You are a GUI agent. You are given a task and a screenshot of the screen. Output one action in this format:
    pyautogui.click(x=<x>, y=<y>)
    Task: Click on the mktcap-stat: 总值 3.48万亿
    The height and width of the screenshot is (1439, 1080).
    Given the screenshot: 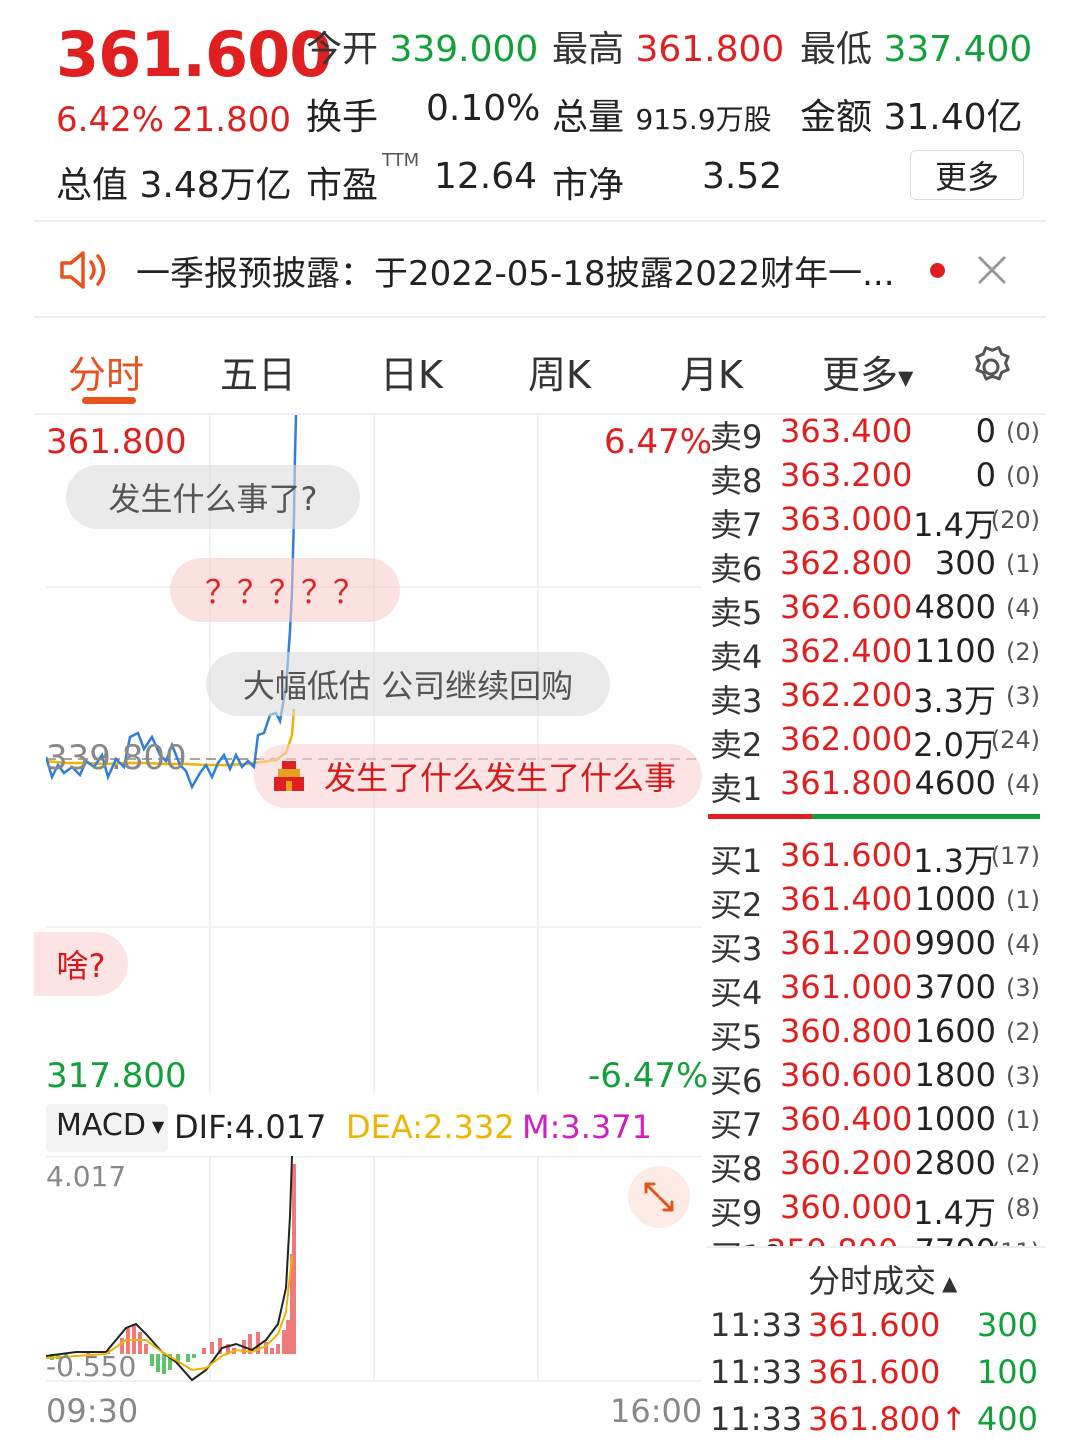 What is the action you would take?
    pyautogui.click(x=174, y=182)
    